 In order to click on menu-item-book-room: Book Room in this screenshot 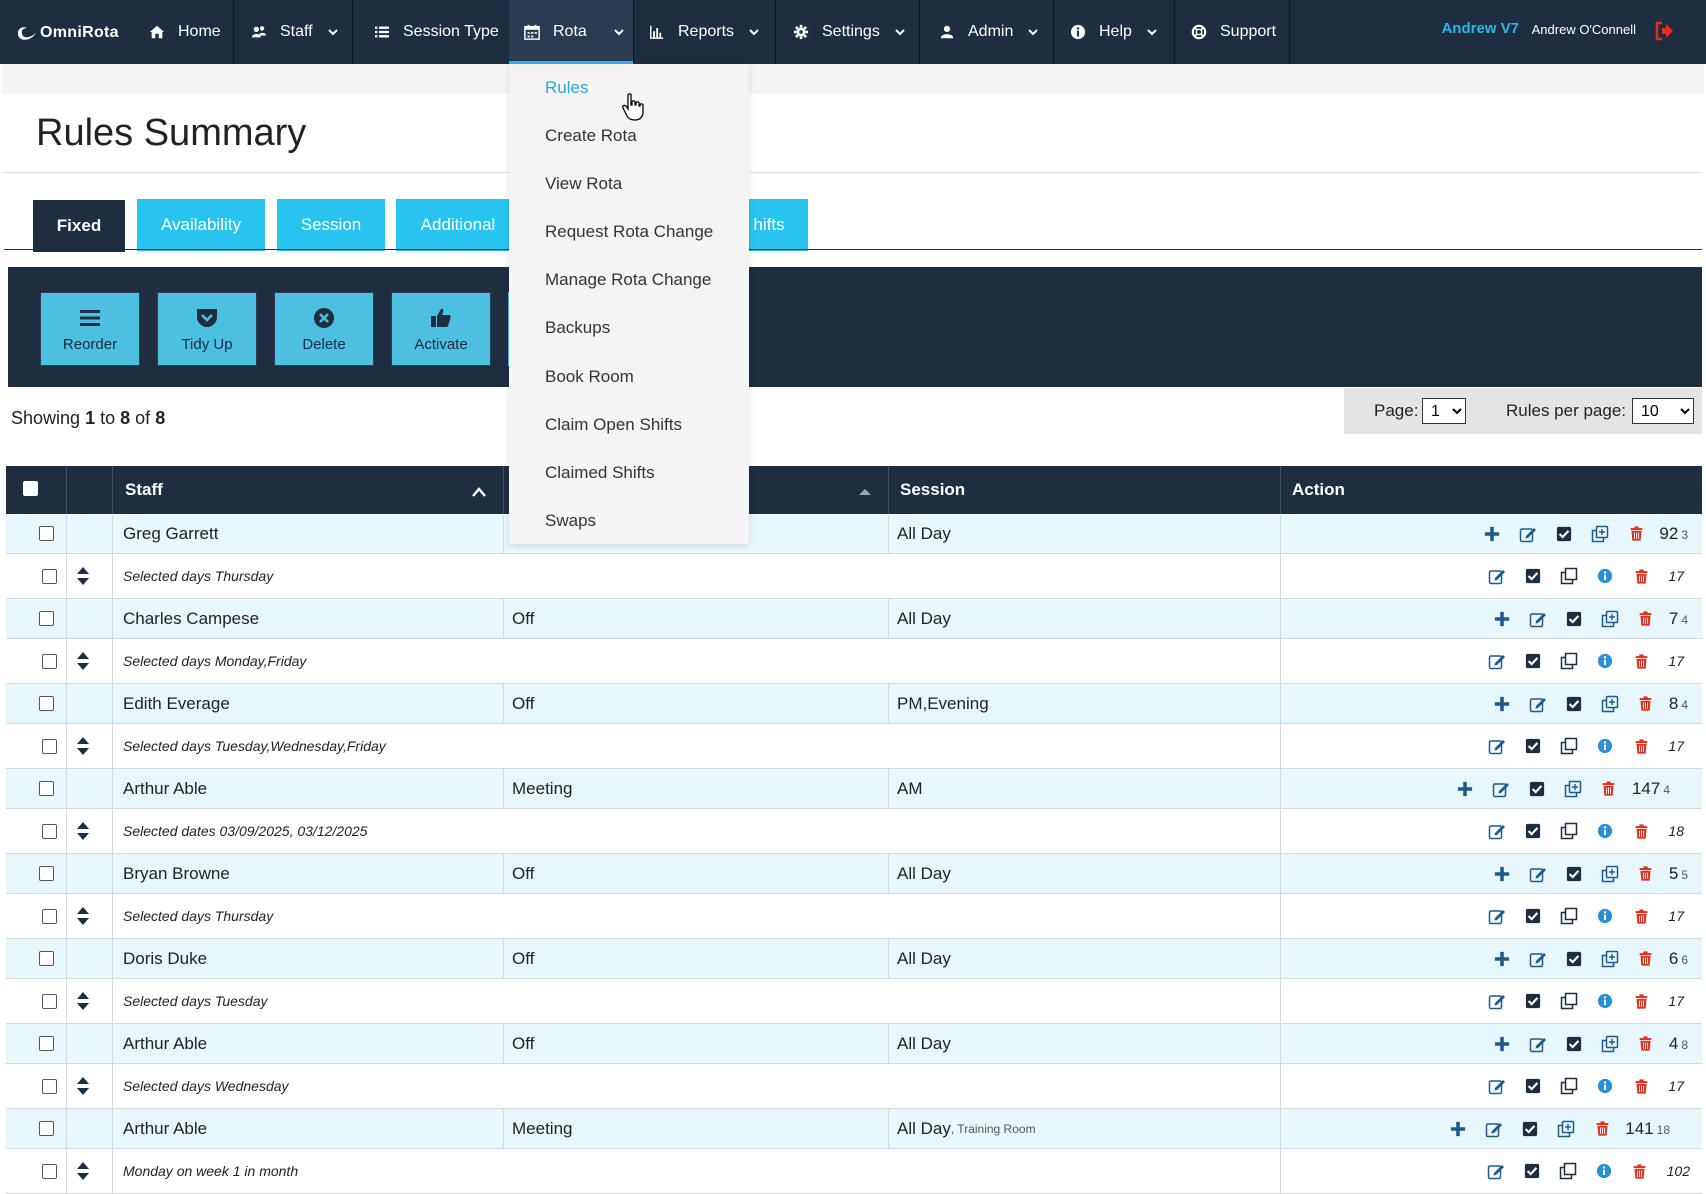, I will do `click(589, 377)`.